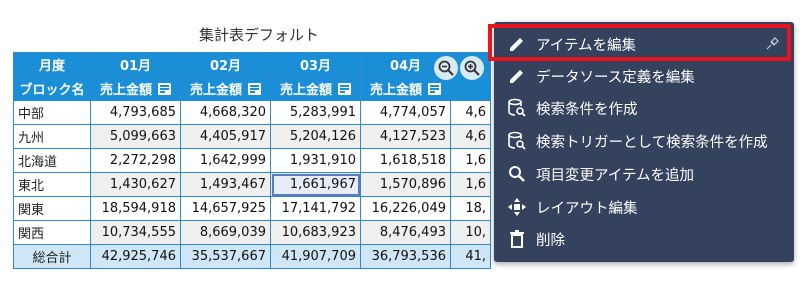 This screenshot has width=800, height=288. What do you see at coordinates (225, 160) in the screenshot?
I see `cell-value: 1,642,999` at bounding box center [225, 160].